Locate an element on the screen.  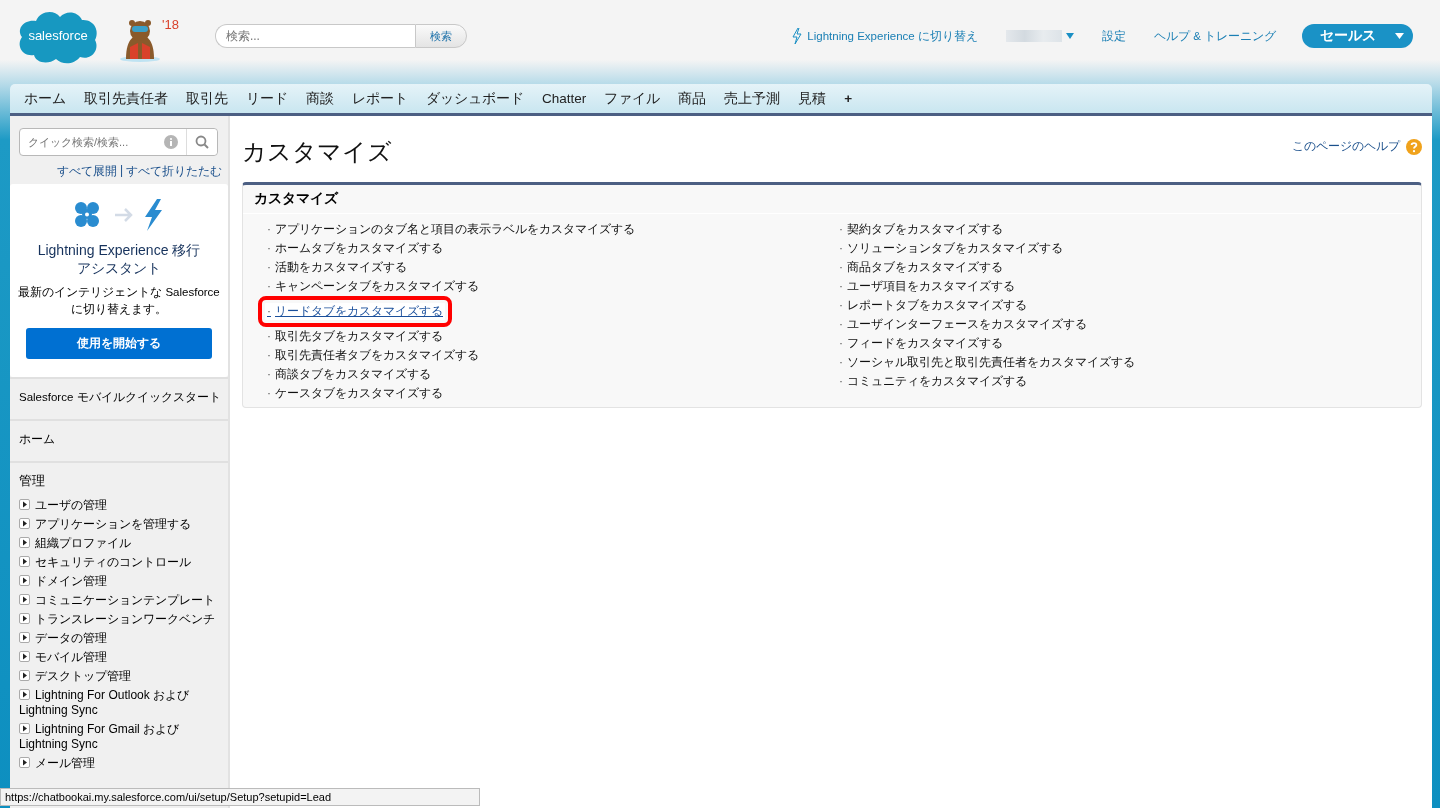
header-link: 設定 is located at coordinates (1113, 36).